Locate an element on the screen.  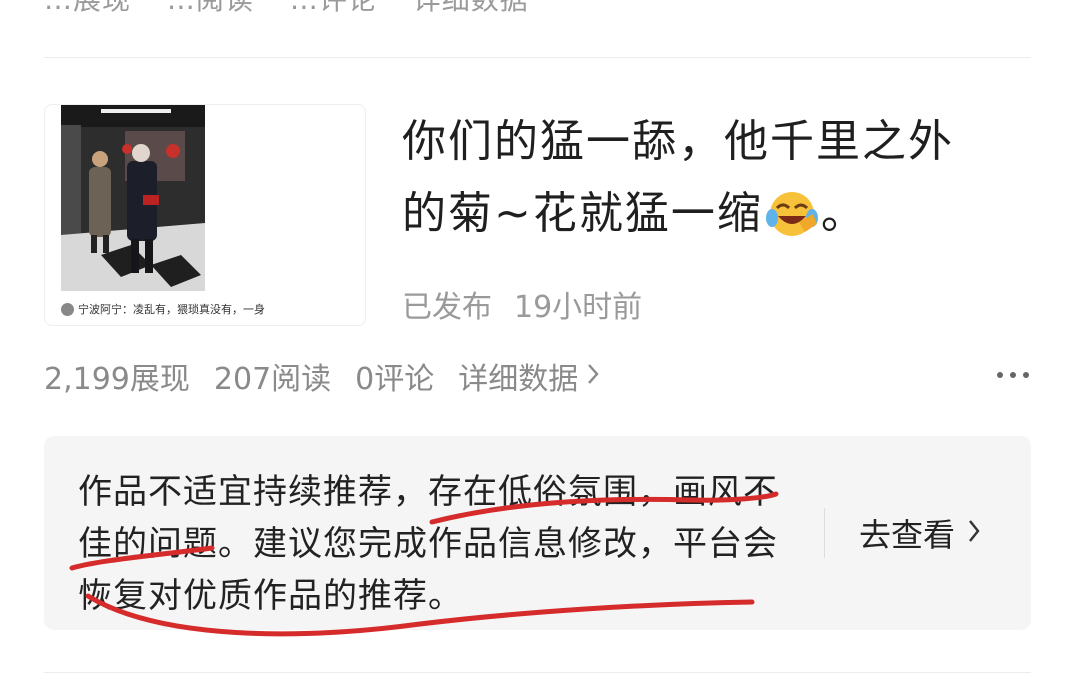
post-thumbnail-caption: 宁波阿宁： 凌乱有，猥琐真没有，一身 is located at coordinates (163, 309).